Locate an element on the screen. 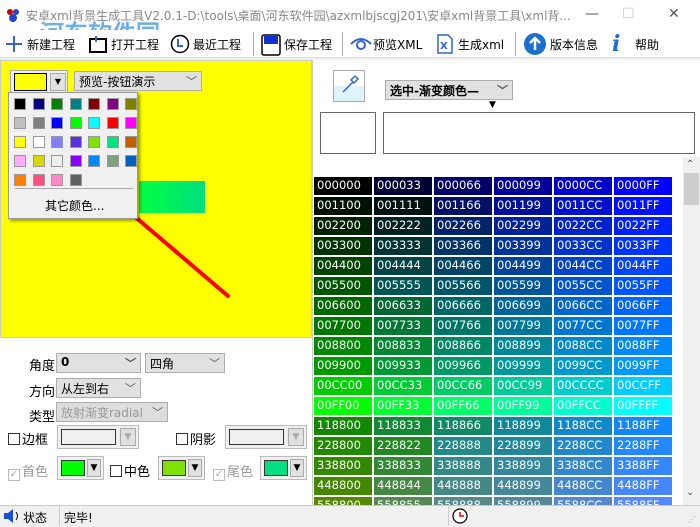 The image size is (700, 527). mid-color-checkbox: 中色 is located at coordinates (130, 470).